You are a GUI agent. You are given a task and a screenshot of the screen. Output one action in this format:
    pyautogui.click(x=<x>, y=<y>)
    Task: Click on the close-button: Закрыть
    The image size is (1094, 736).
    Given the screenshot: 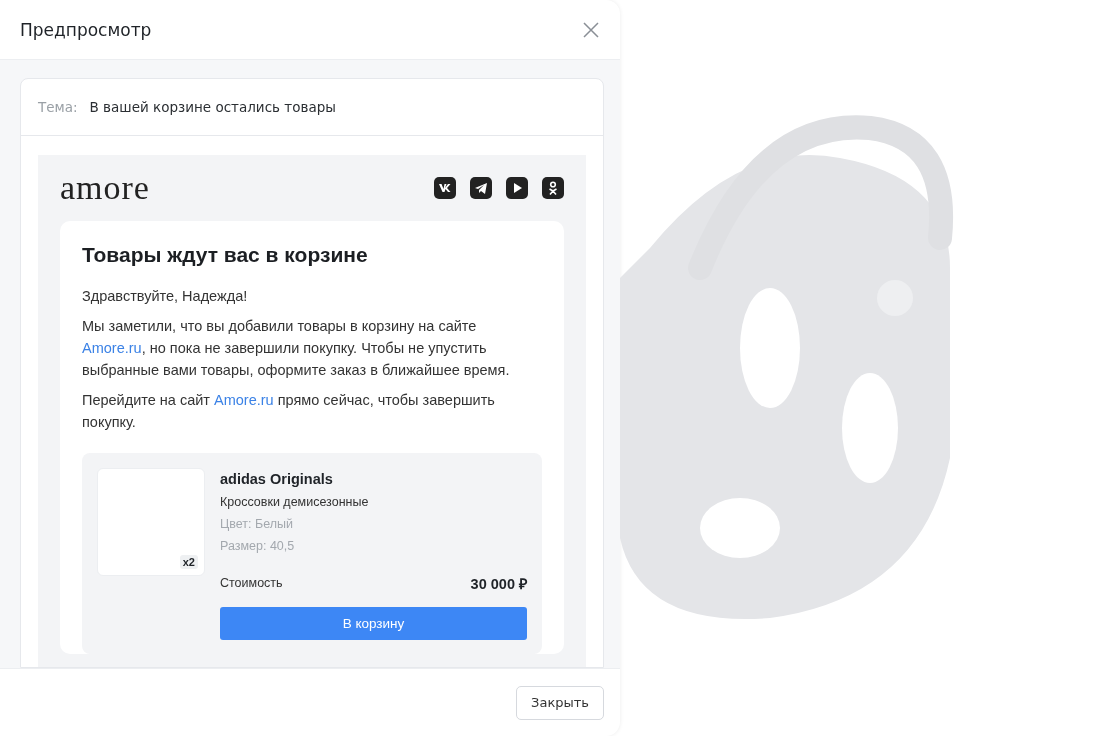 What is the action you would take?
    pyautogui.click(x=560, y=702)
    